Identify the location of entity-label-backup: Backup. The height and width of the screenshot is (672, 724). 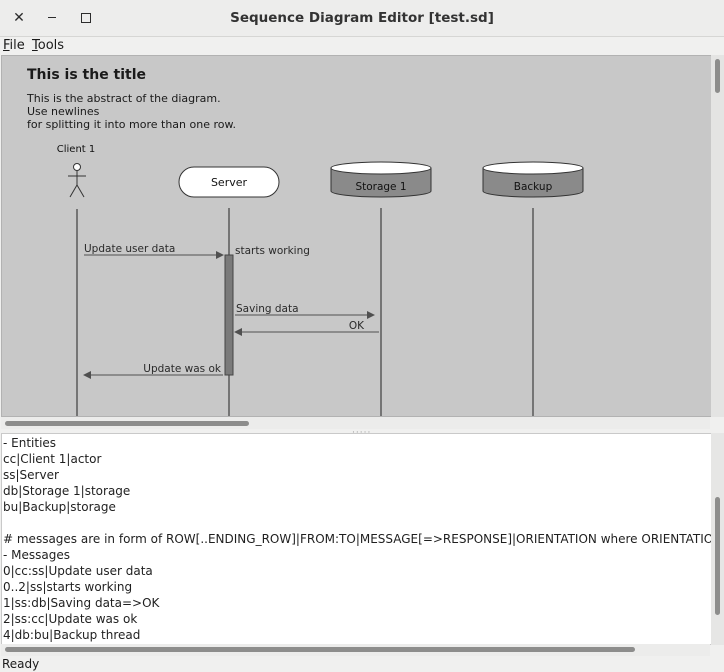
(533, 187).